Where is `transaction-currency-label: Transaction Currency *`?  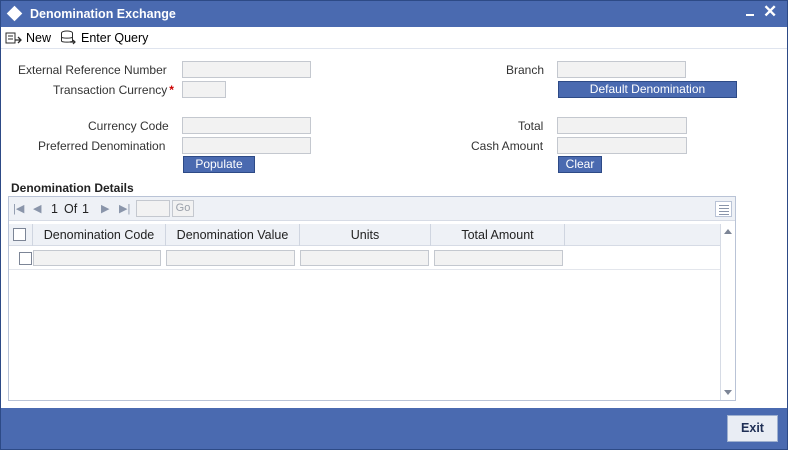
transaction-currency-label: Transaction Currency * is located at coordinates (113, 90).